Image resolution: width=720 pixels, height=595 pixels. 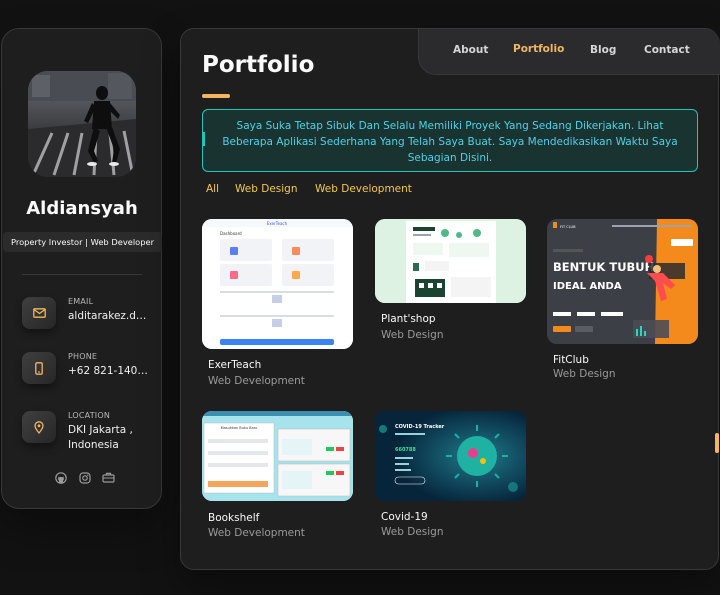 I want to click on filter-web-development: Web Development, so click(x=363, y=189).